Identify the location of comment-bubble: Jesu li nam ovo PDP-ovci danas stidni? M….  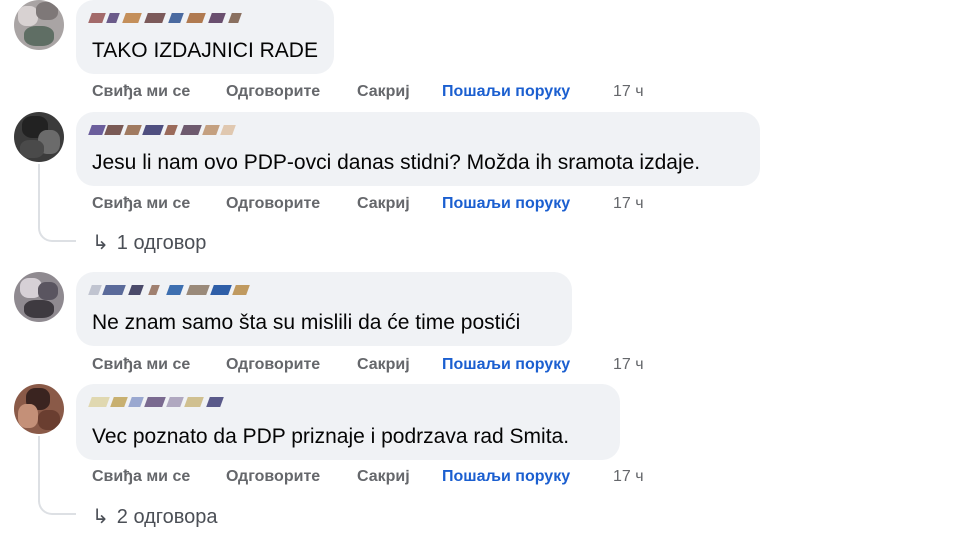
(418, 149).